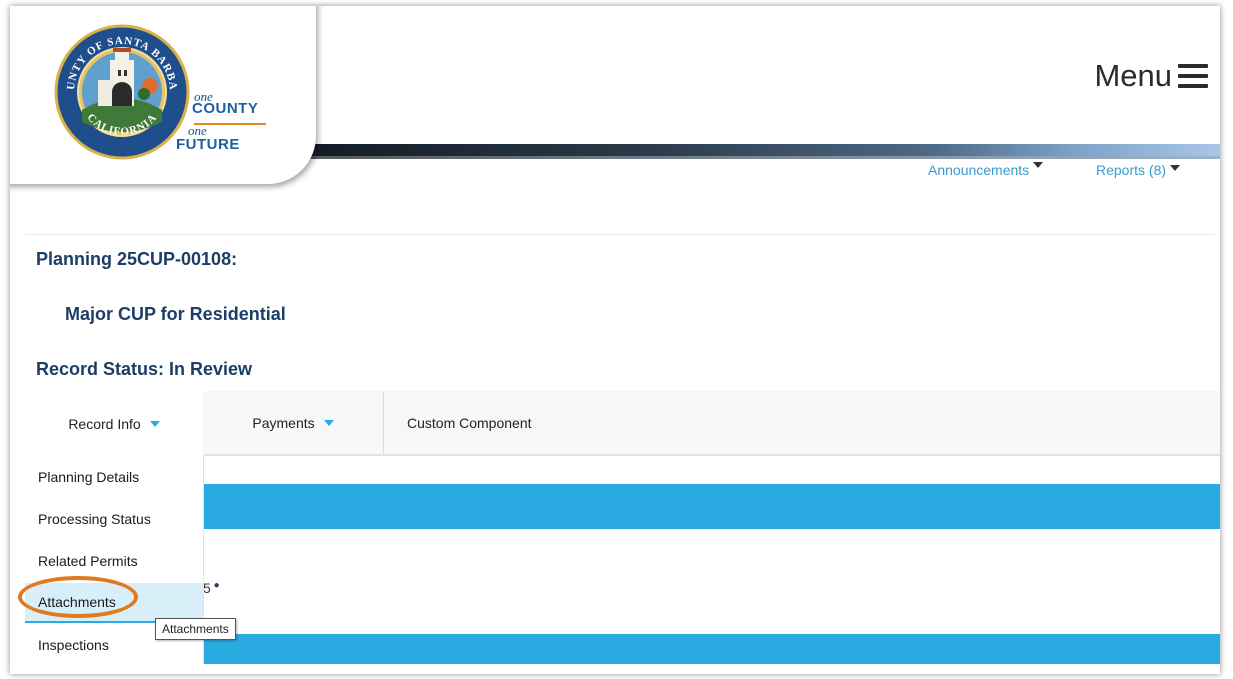 The image size is (1233, 679). I want to click on tab-custom-component-label: Custom Component, so click(469, 422).